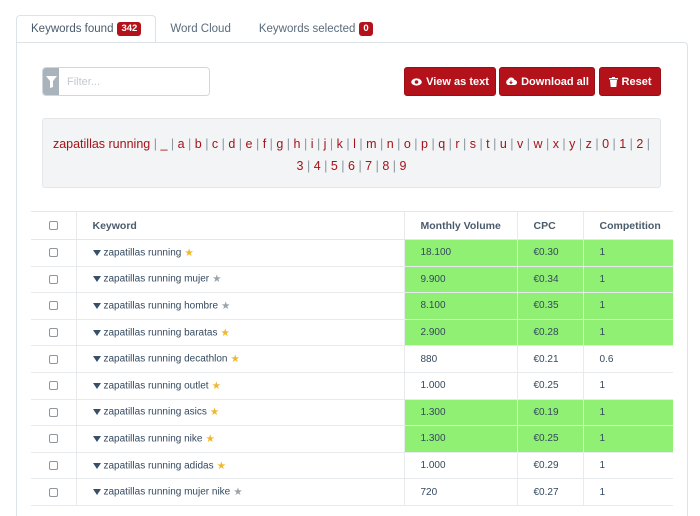 The height and width of the screenshot is (516, 700). Describe the element at coordinates (605, 144) in the screenshot. I see `letter-filter-item: 0` at that location.